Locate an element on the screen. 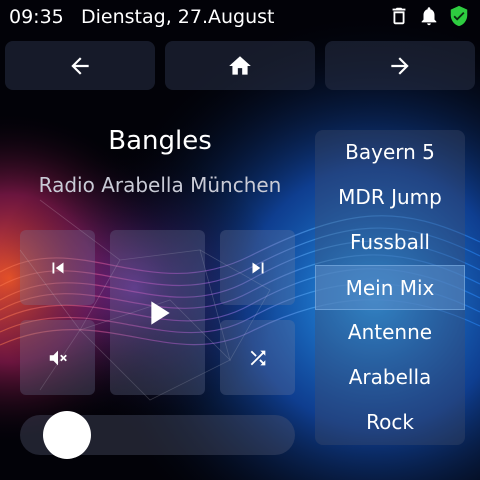 The height and width of the screenshot is (480, 480). bell-icon is located at coordinates (429, 16).